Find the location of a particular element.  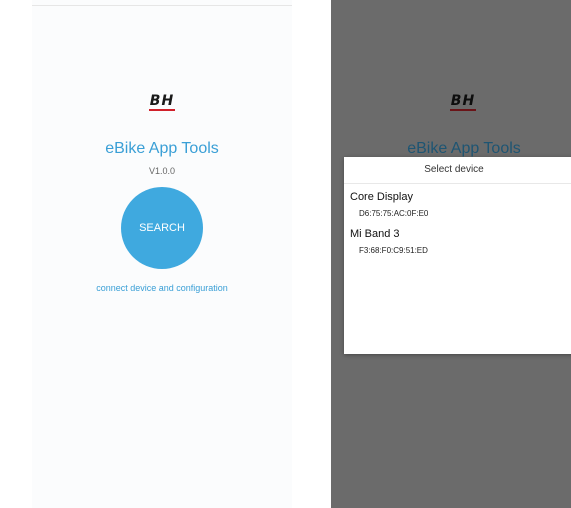

app-version: V1.0.0 is located at coordinates (162, 171).